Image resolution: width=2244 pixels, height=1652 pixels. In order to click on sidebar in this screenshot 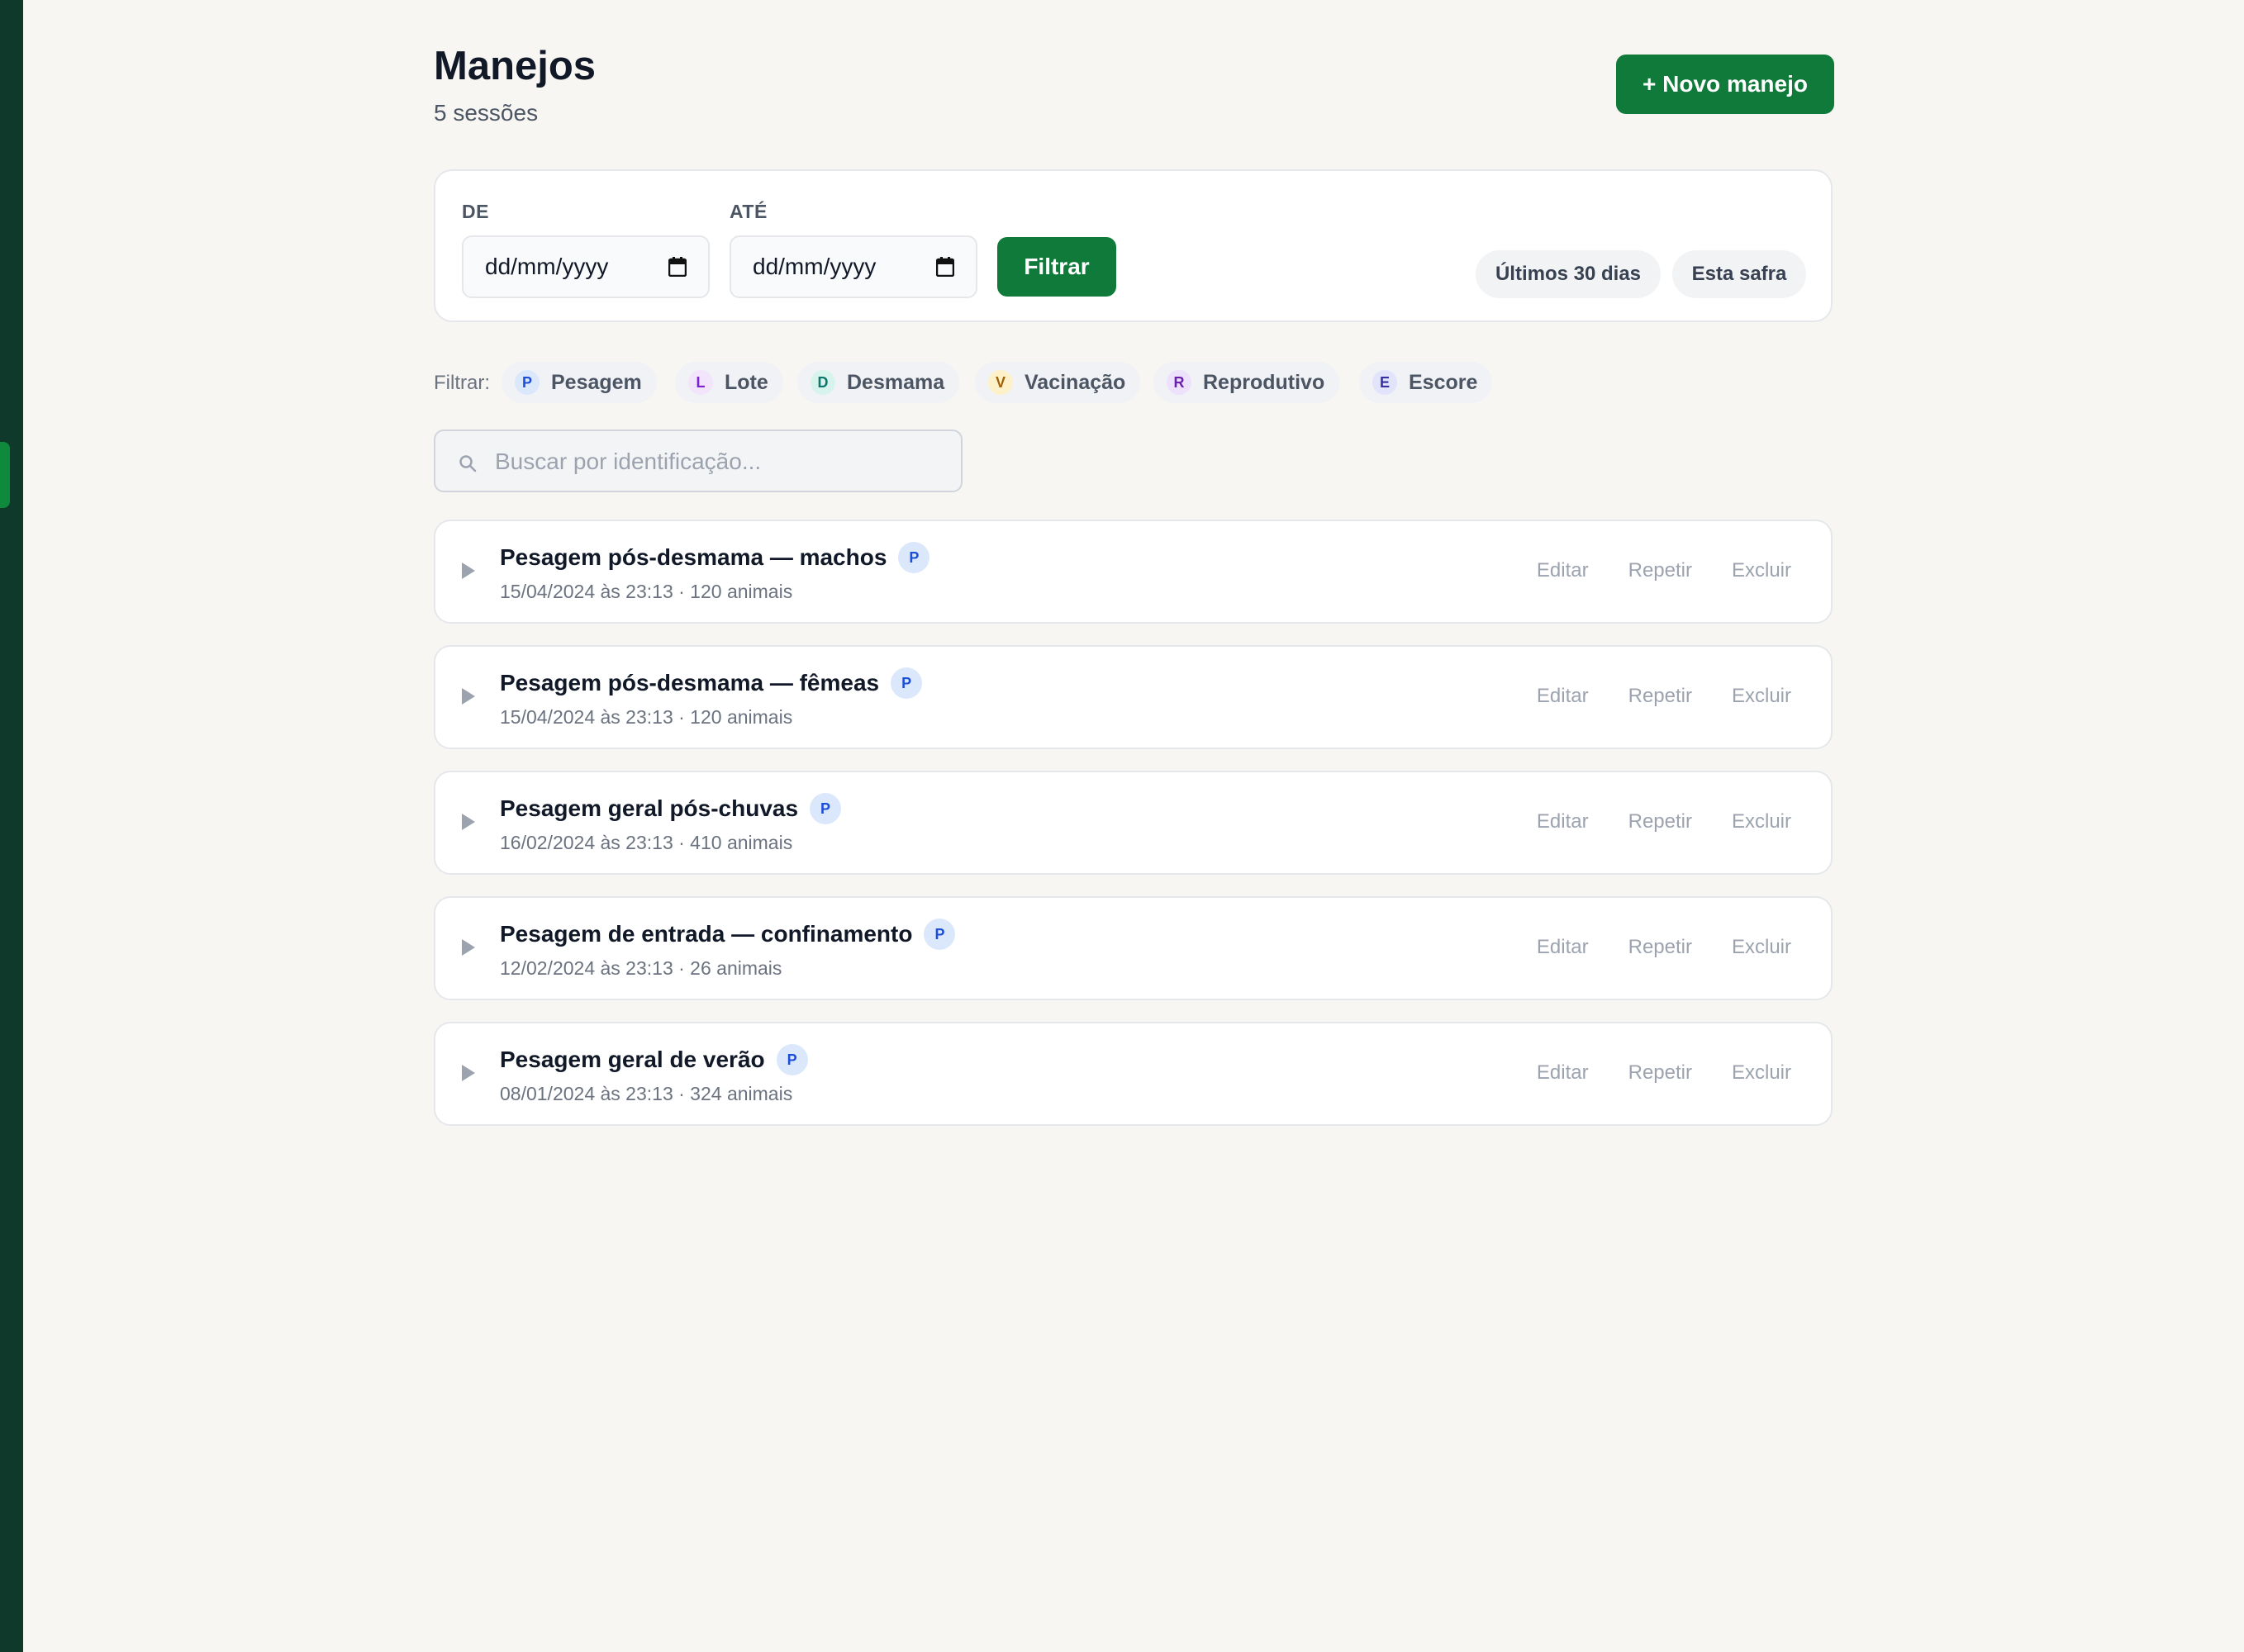, I will do `click(11, 826)`.